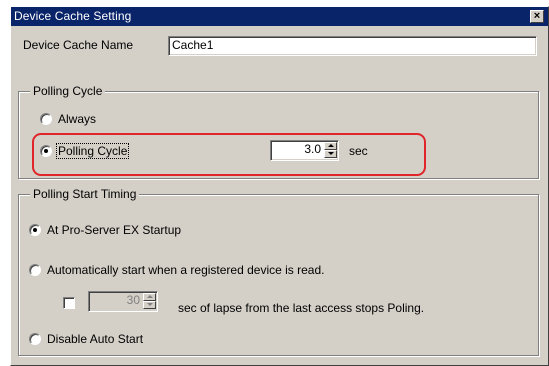 Image resolution: width=549 pixels, height=366 pixels. I want to click on arrow-down-icon, so click(150, 304).